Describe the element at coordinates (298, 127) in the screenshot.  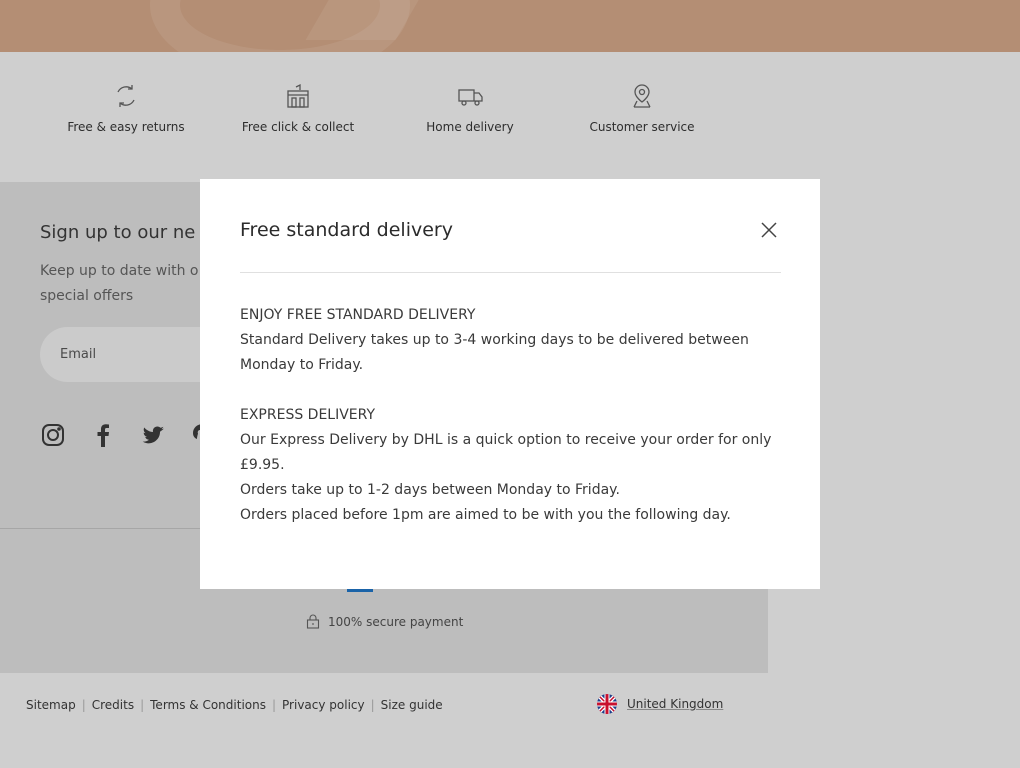
I see `service-label: Free click & collect` at that location.